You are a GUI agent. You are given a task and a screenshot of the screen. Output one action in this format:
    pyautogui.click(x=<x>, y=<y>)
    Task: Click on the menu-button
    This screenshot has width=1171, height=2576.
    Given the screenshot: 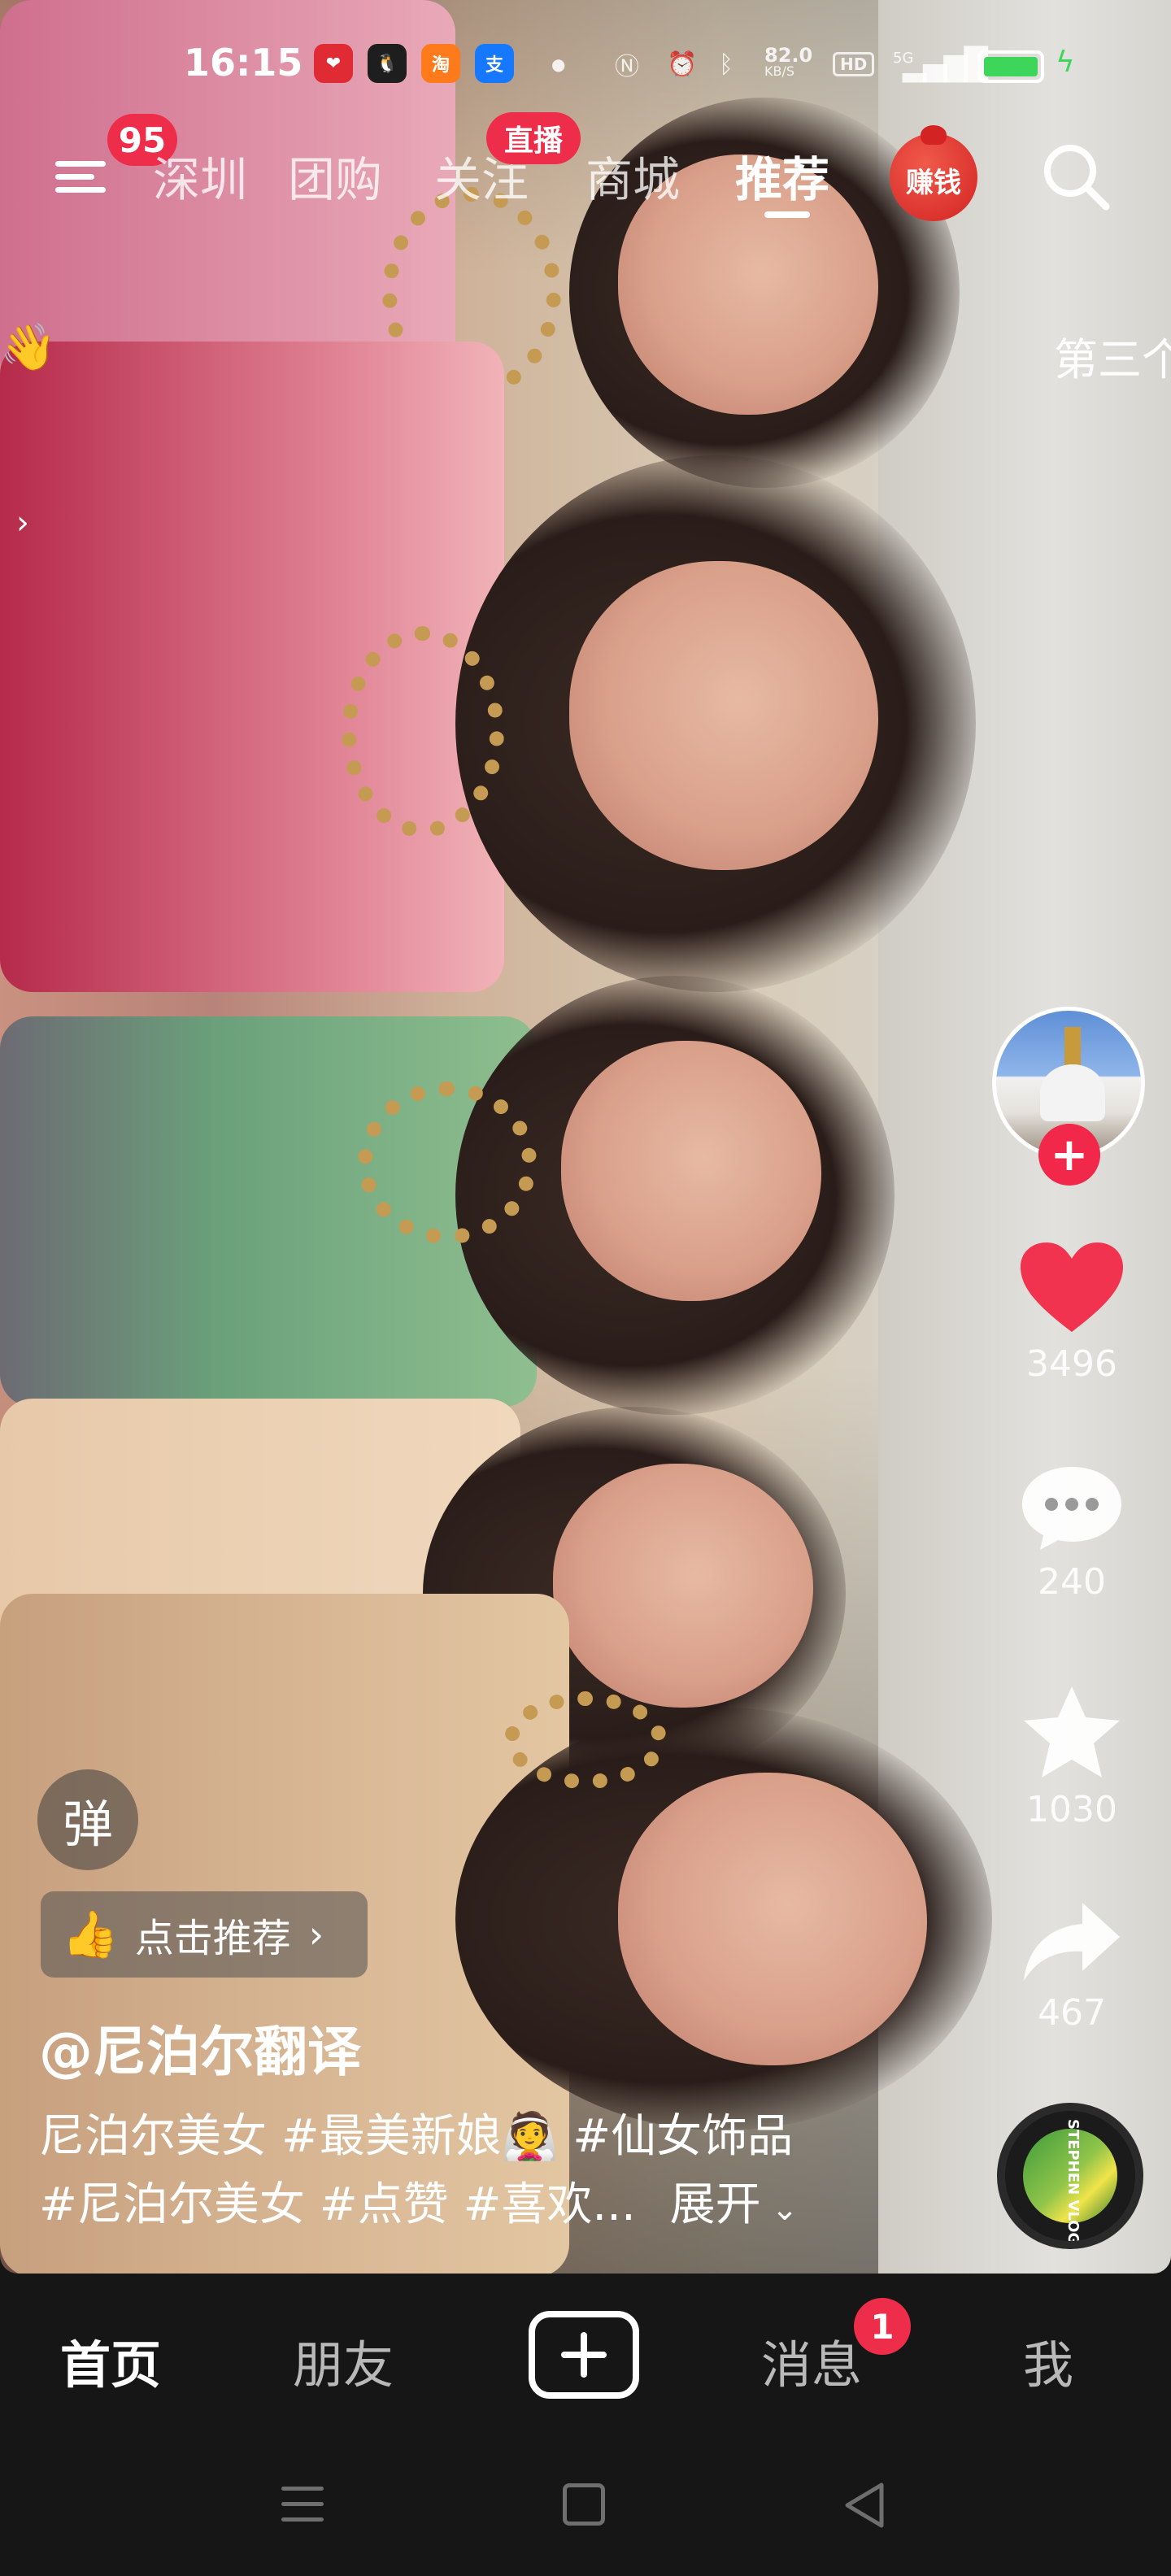 What is the action you would take?
    pyautogui.click(x=81, y=174)
    